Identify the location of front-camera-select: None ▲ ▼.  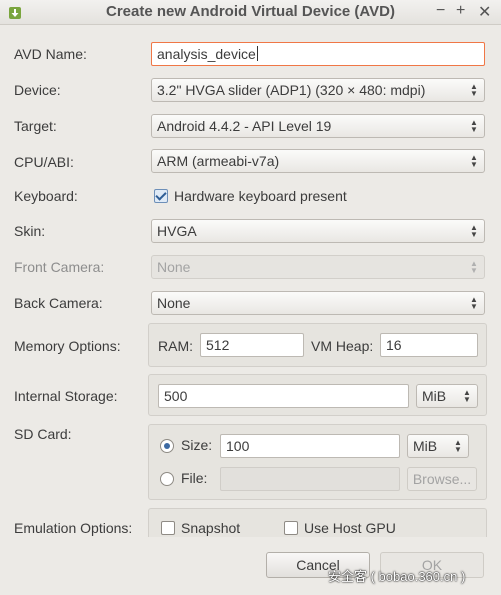
(318, 267).